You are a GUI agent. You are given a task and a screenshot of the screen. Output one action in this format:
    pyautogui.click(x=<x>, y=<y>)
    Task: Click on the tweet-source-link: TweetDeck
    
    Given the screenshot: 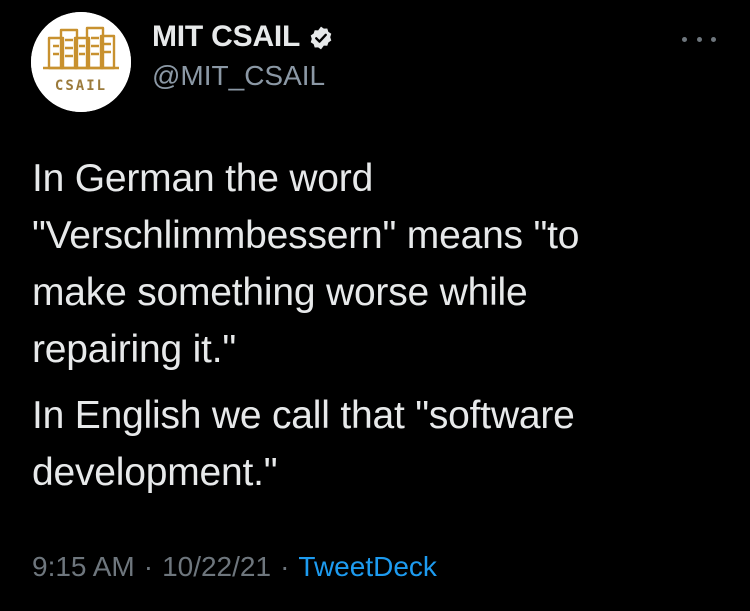 What is the action you would take?
    pyautogui.click(x=367, y=566)
    